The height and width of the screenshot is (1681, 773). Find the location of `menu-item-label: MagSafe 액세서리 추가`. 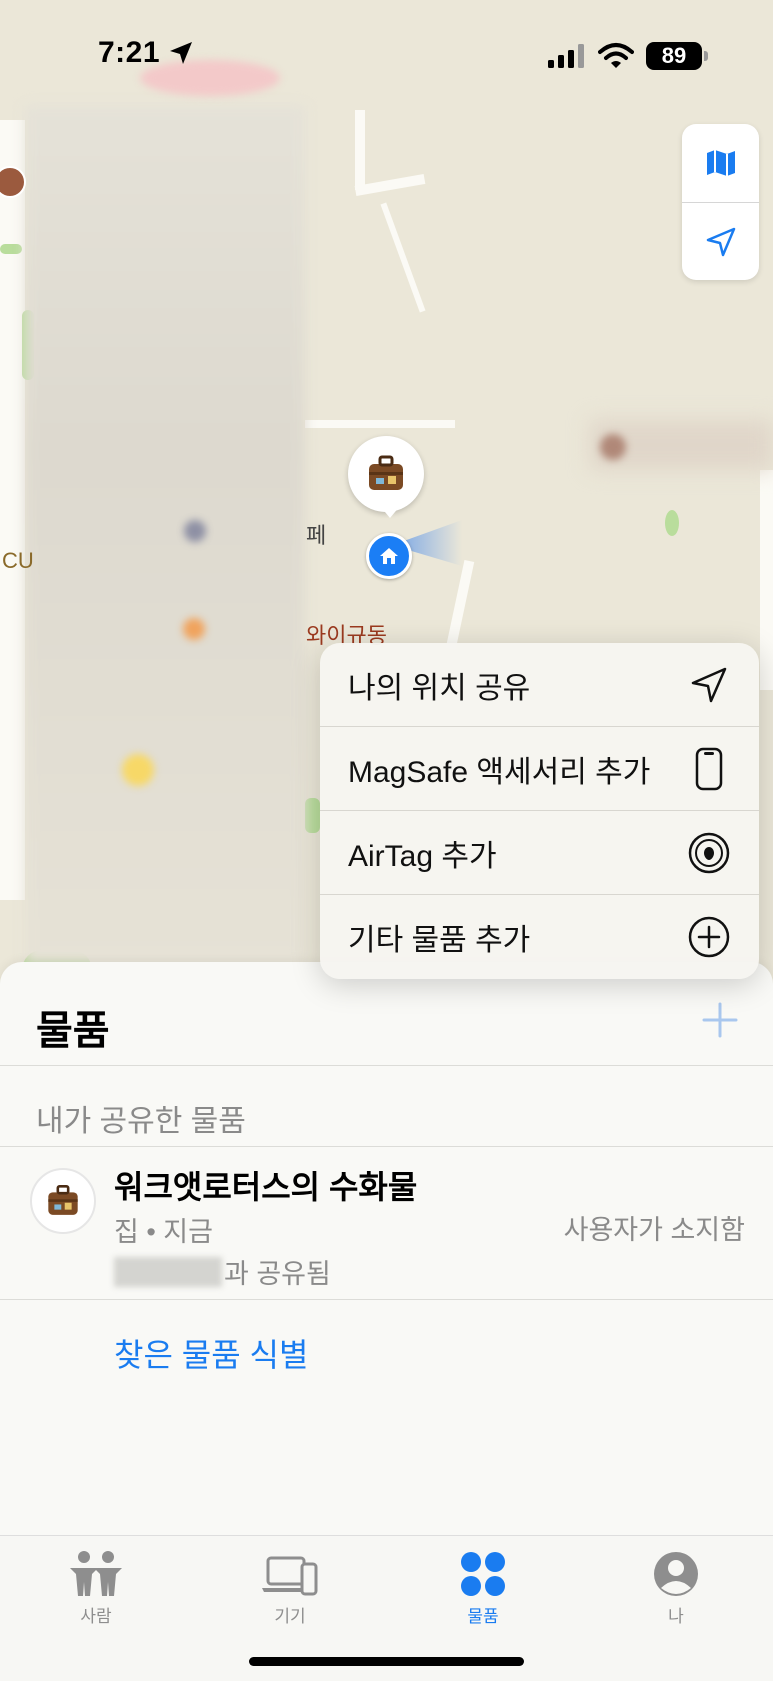

menu-item-label: MagSafe 액세서리 추가 is located at coordinates (499, 772).